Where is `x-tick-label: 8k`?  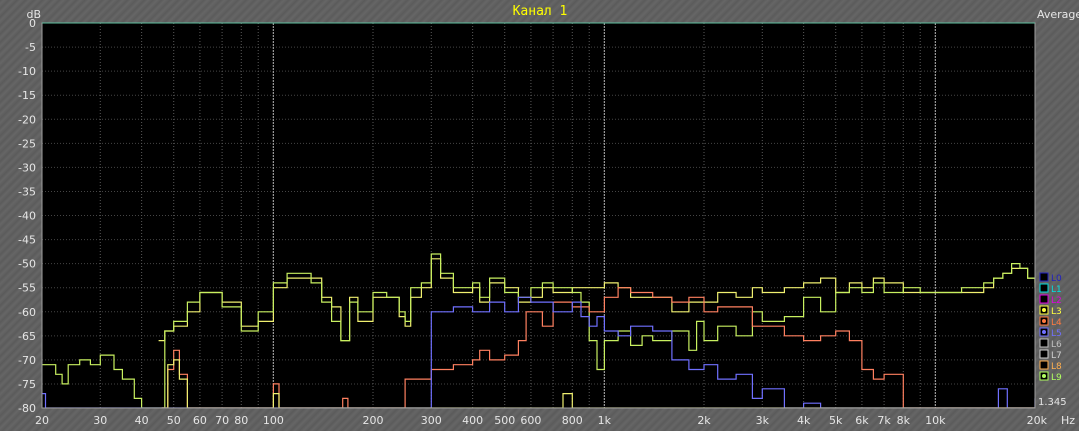 x-tick-label: 8k is located at coordinates (904, 420).